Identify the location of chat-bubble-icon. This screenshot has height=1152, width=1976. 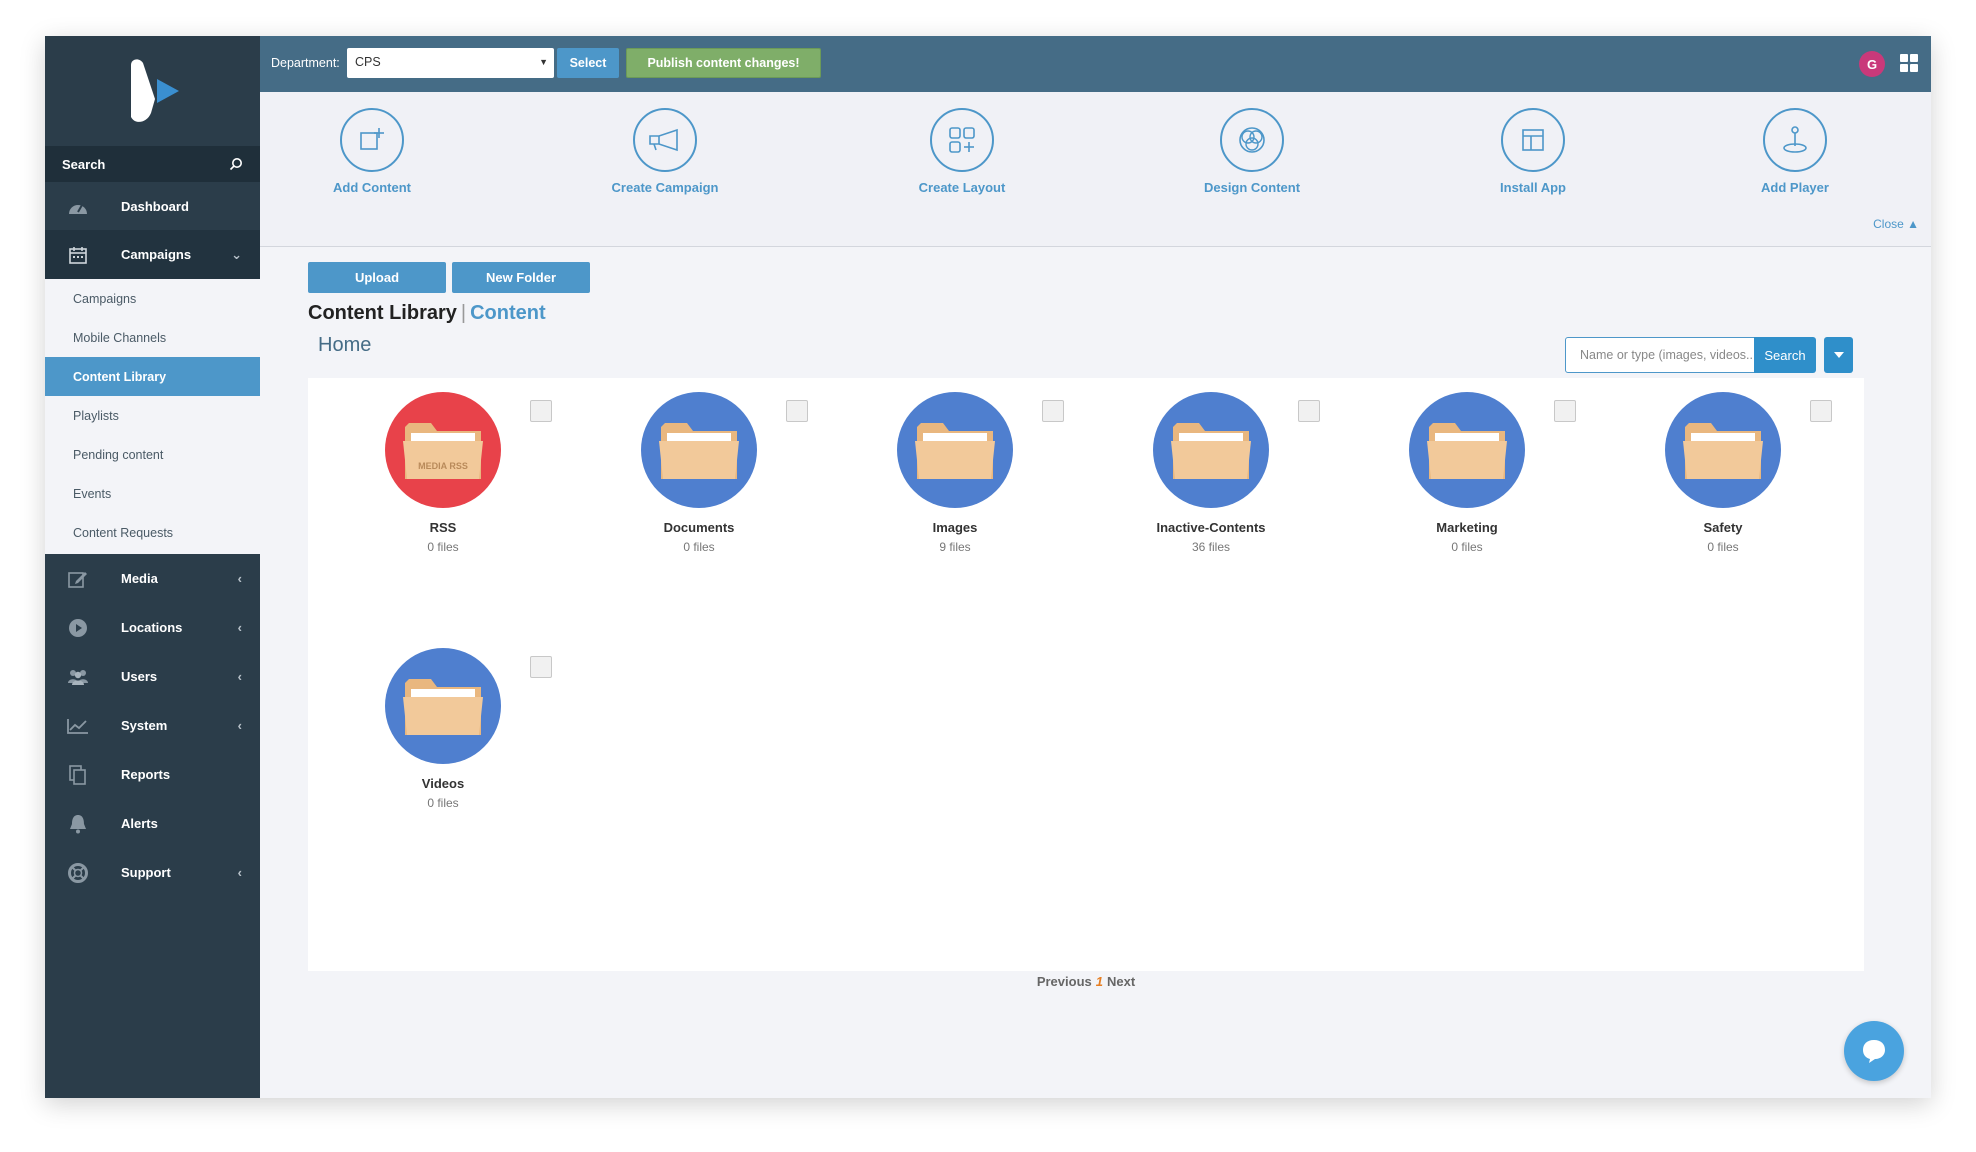
(1874, 1051).